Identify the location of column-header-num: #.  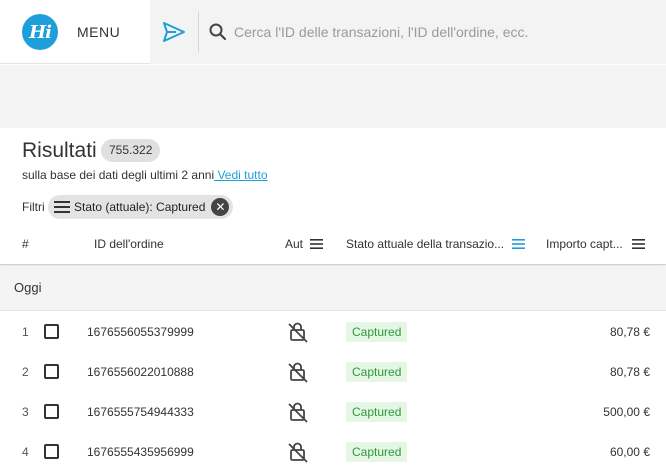
(25, 244).